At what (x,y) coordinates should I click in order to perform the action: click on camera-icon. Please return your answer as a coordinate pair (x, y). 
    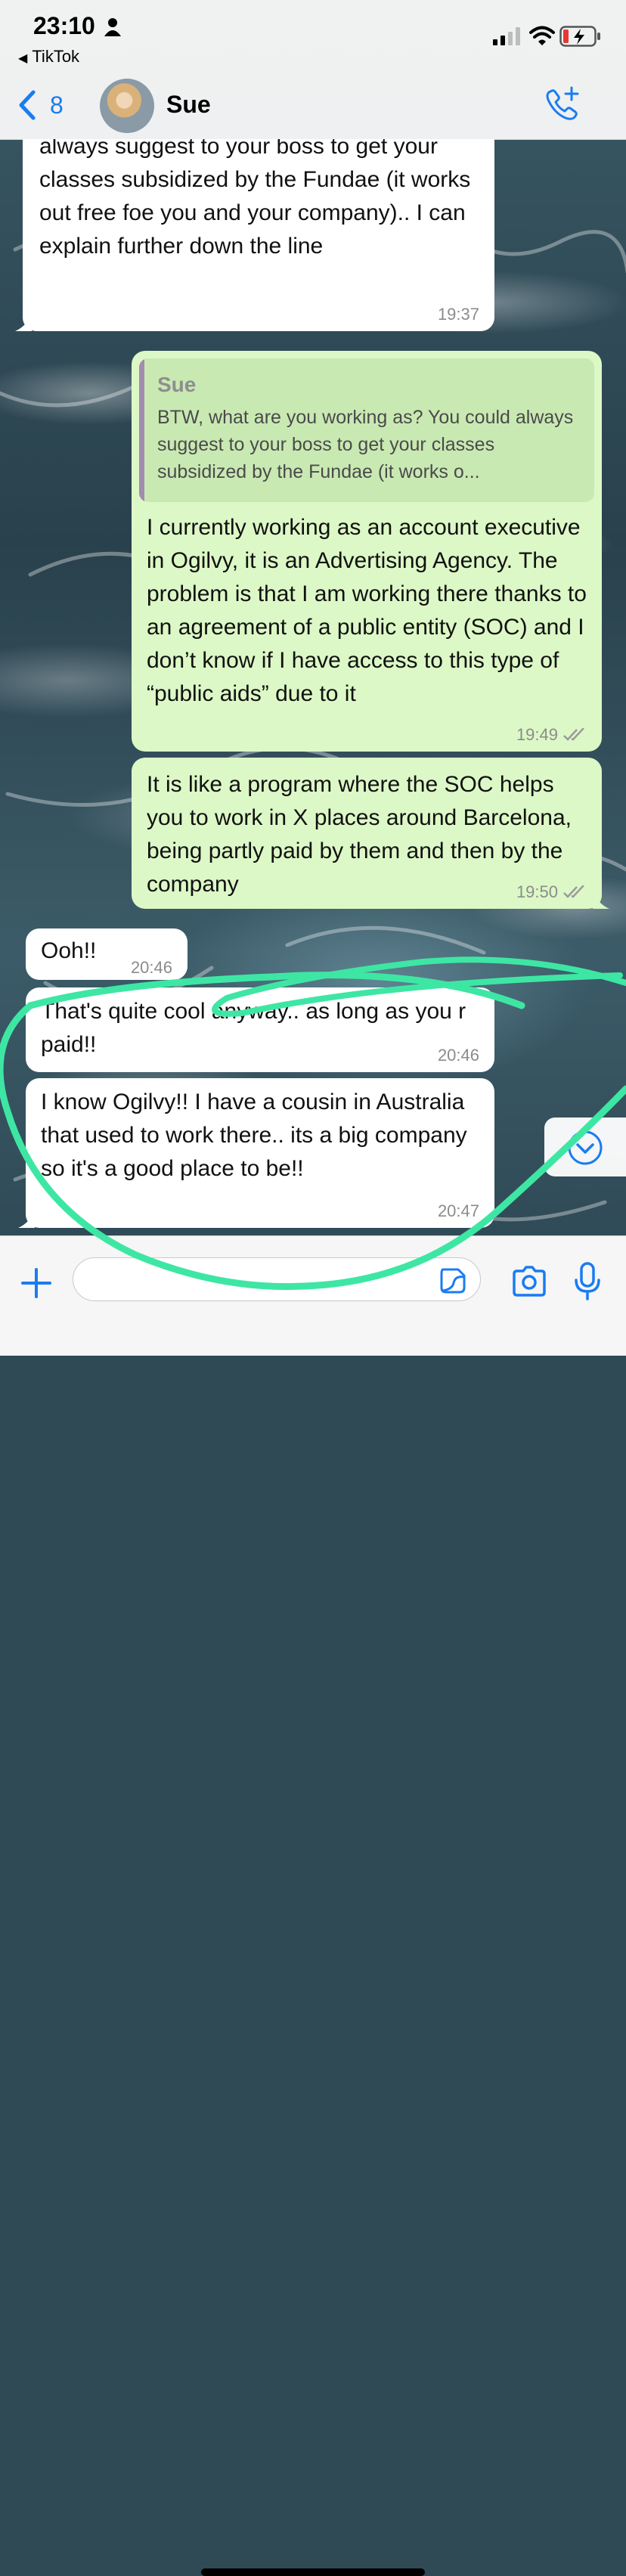
    Looking at the image, I should click on (529, 1281).